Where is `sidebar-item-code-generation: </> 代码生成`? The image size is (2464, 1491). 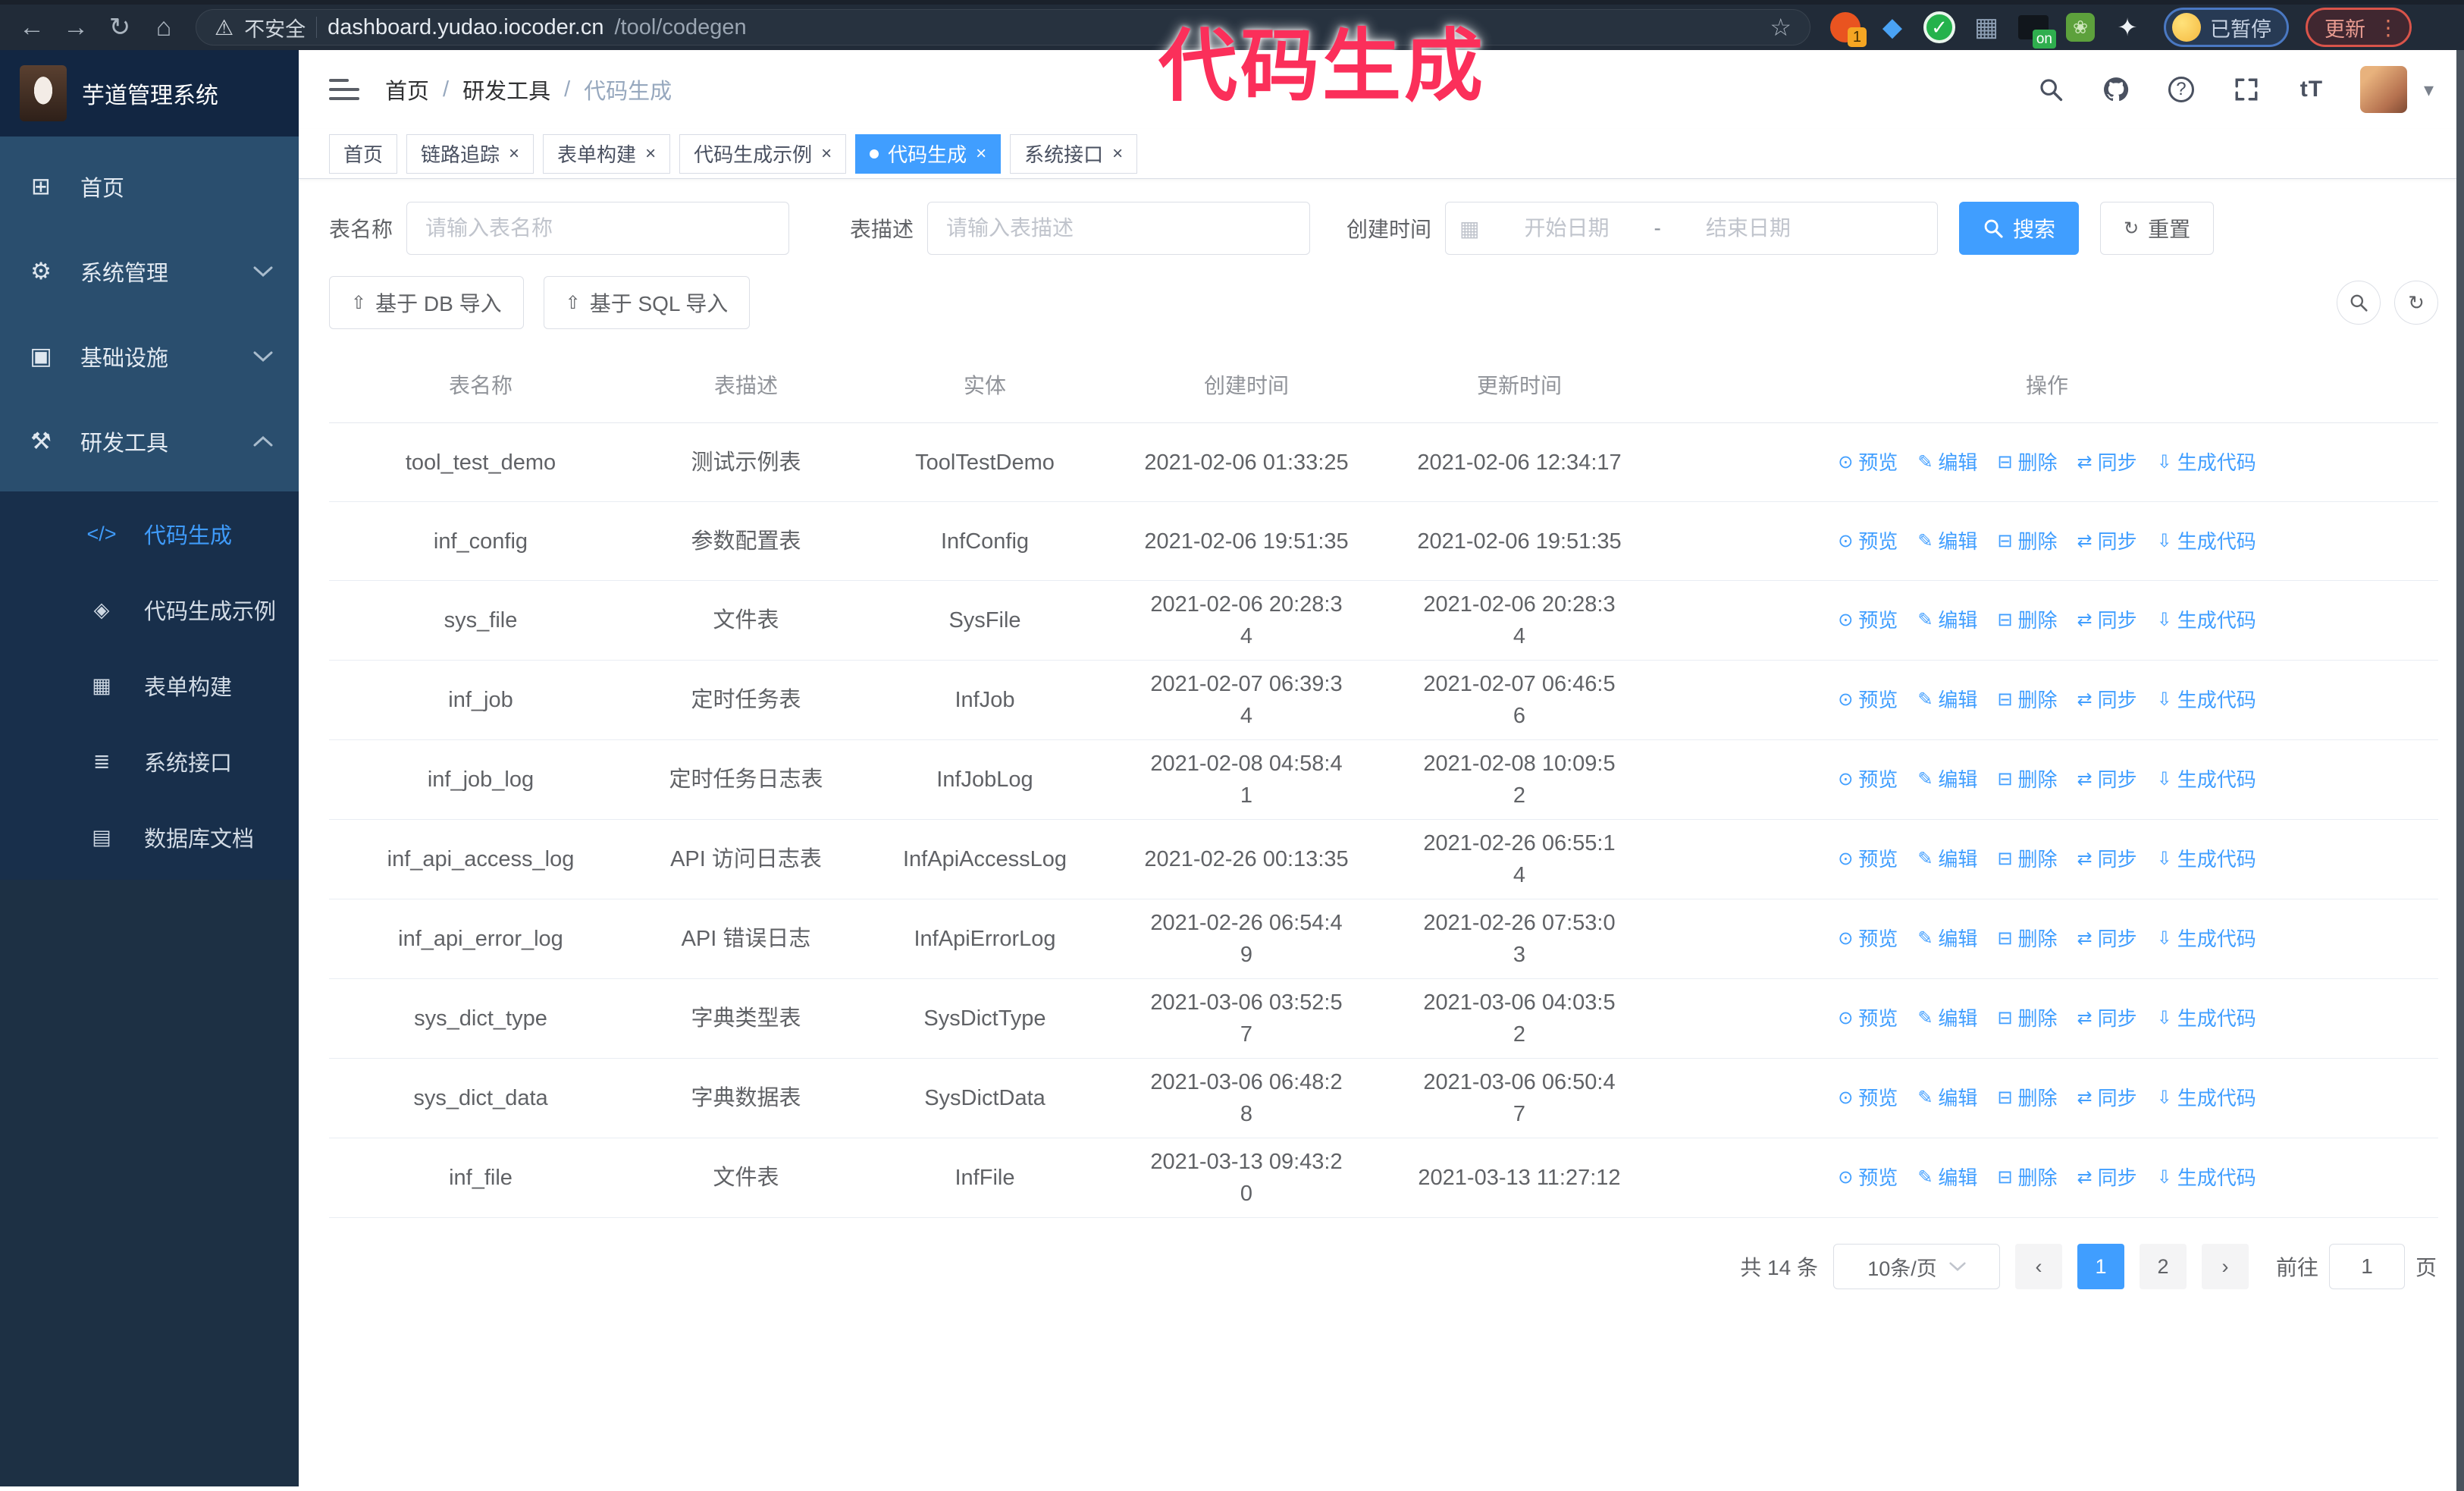 sidebar-item-code-generation: </> 代码生成 is located at coordinates (150, 534).